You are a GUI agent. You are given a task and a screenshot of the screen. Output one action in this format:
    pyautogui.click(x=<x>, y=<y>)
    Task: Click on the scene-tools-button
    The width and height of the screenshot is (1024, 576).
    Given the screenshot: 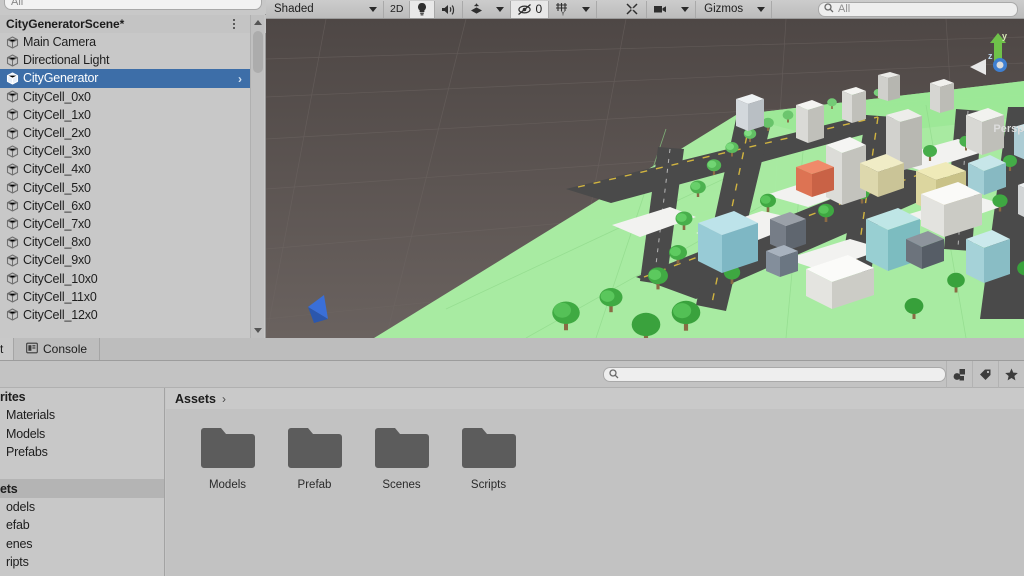 What is the action you would take?
    pyautogui.click(x=633, y=9)
    